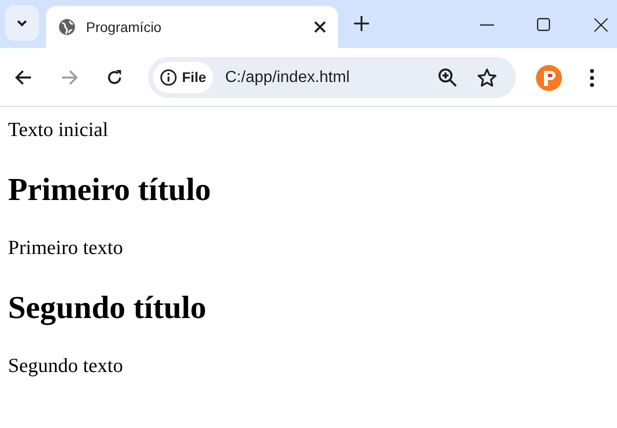  I want to click on minimize-icon, so click(487, 25).